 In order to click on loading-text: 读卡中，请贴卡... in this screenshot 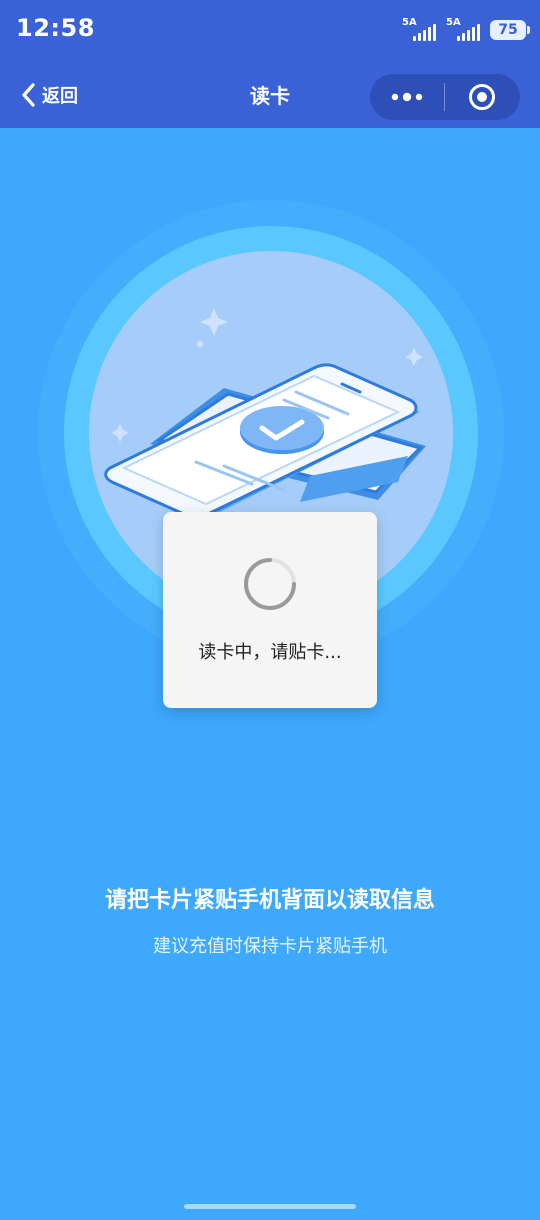, I will do `click(270, 652)`.